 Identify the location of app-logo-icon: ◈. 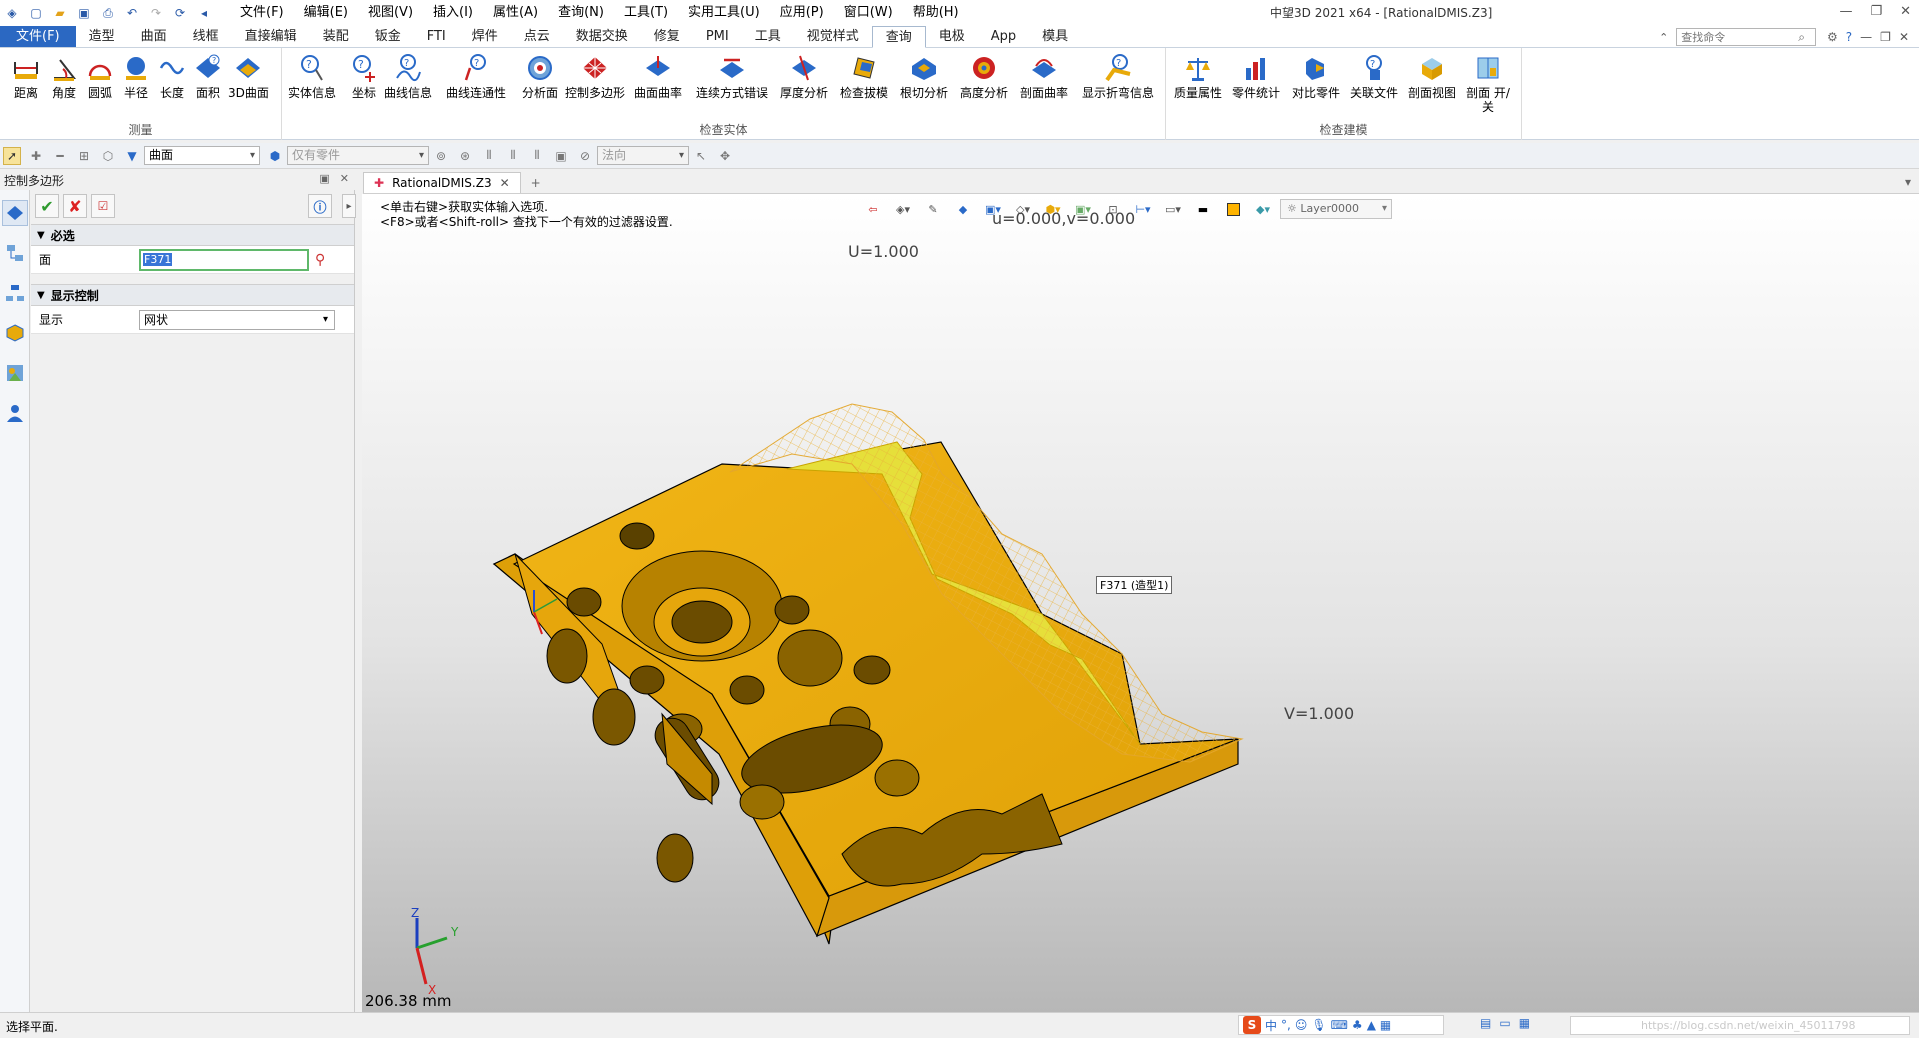
(12, 13).